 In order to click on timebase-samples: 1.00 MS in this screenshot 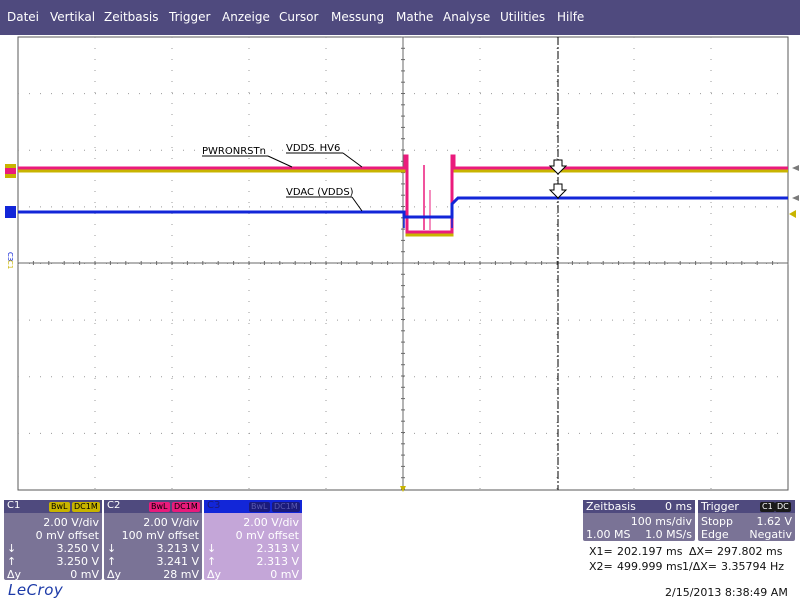, I will do `click(608, 534)`.